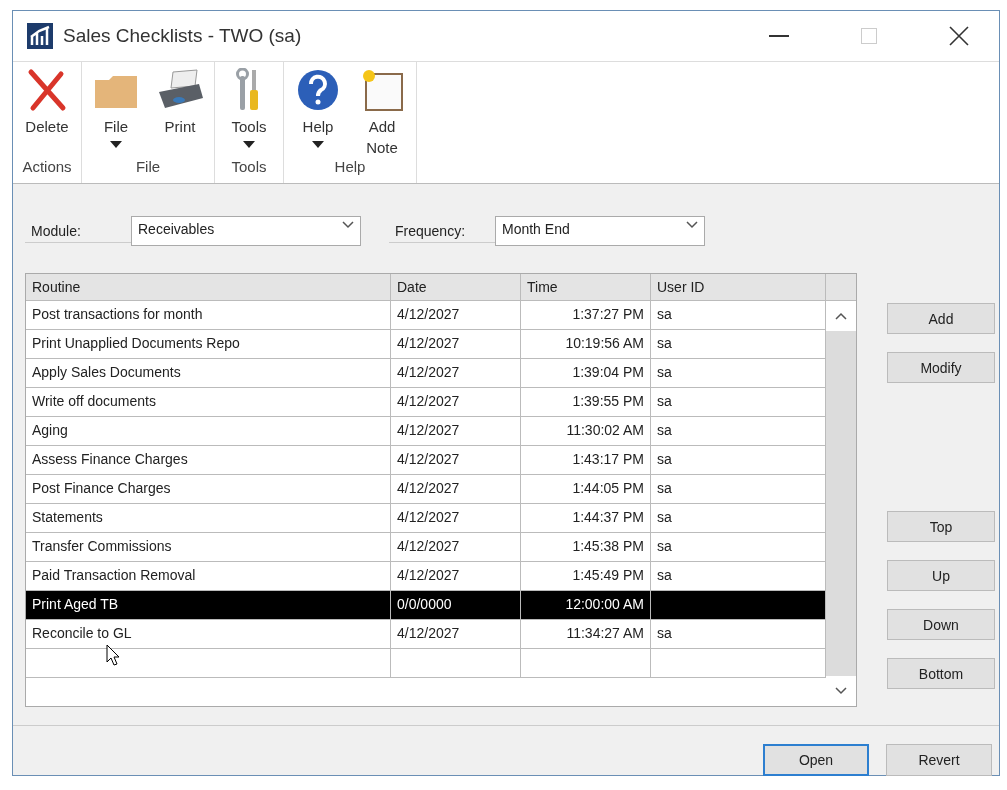 The image size is (1007, 790). I want to click on table-cell: Aging, so click(208, 431).